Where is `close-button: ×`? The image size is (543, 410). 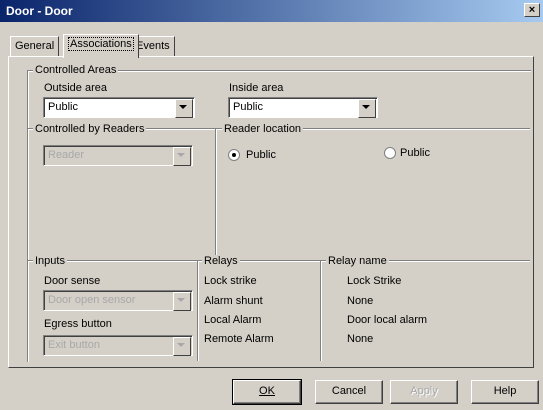 close-button: × is located at coordinates (532, 10).